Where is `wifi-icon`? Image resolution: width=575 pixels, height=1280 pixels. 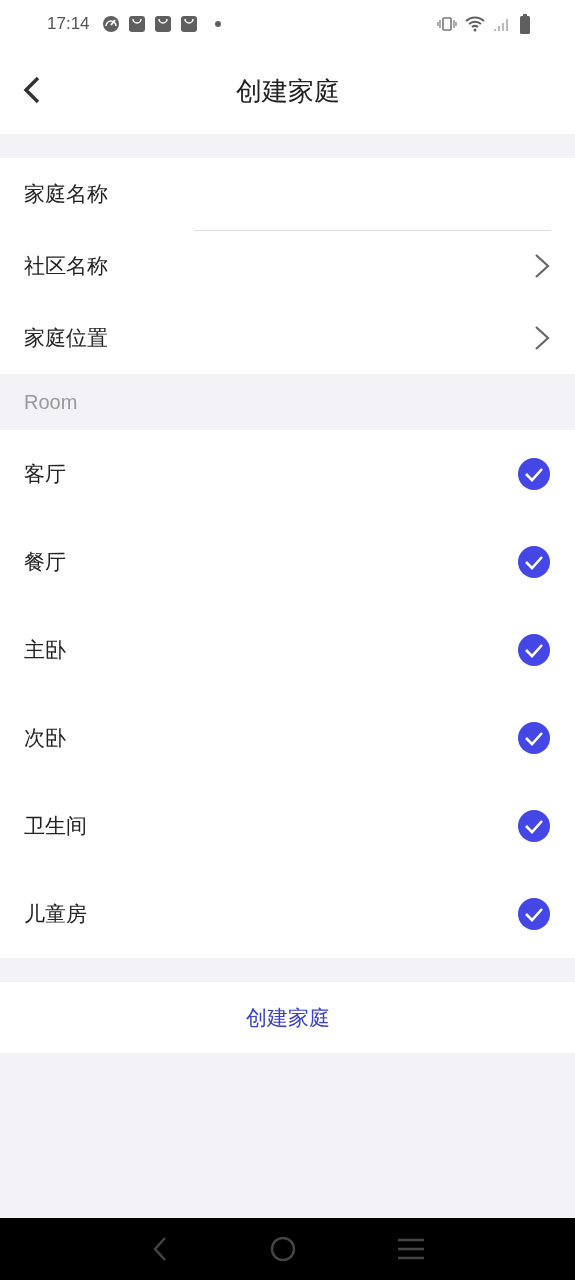 wifi-icon is located at coordinates (475, 24).